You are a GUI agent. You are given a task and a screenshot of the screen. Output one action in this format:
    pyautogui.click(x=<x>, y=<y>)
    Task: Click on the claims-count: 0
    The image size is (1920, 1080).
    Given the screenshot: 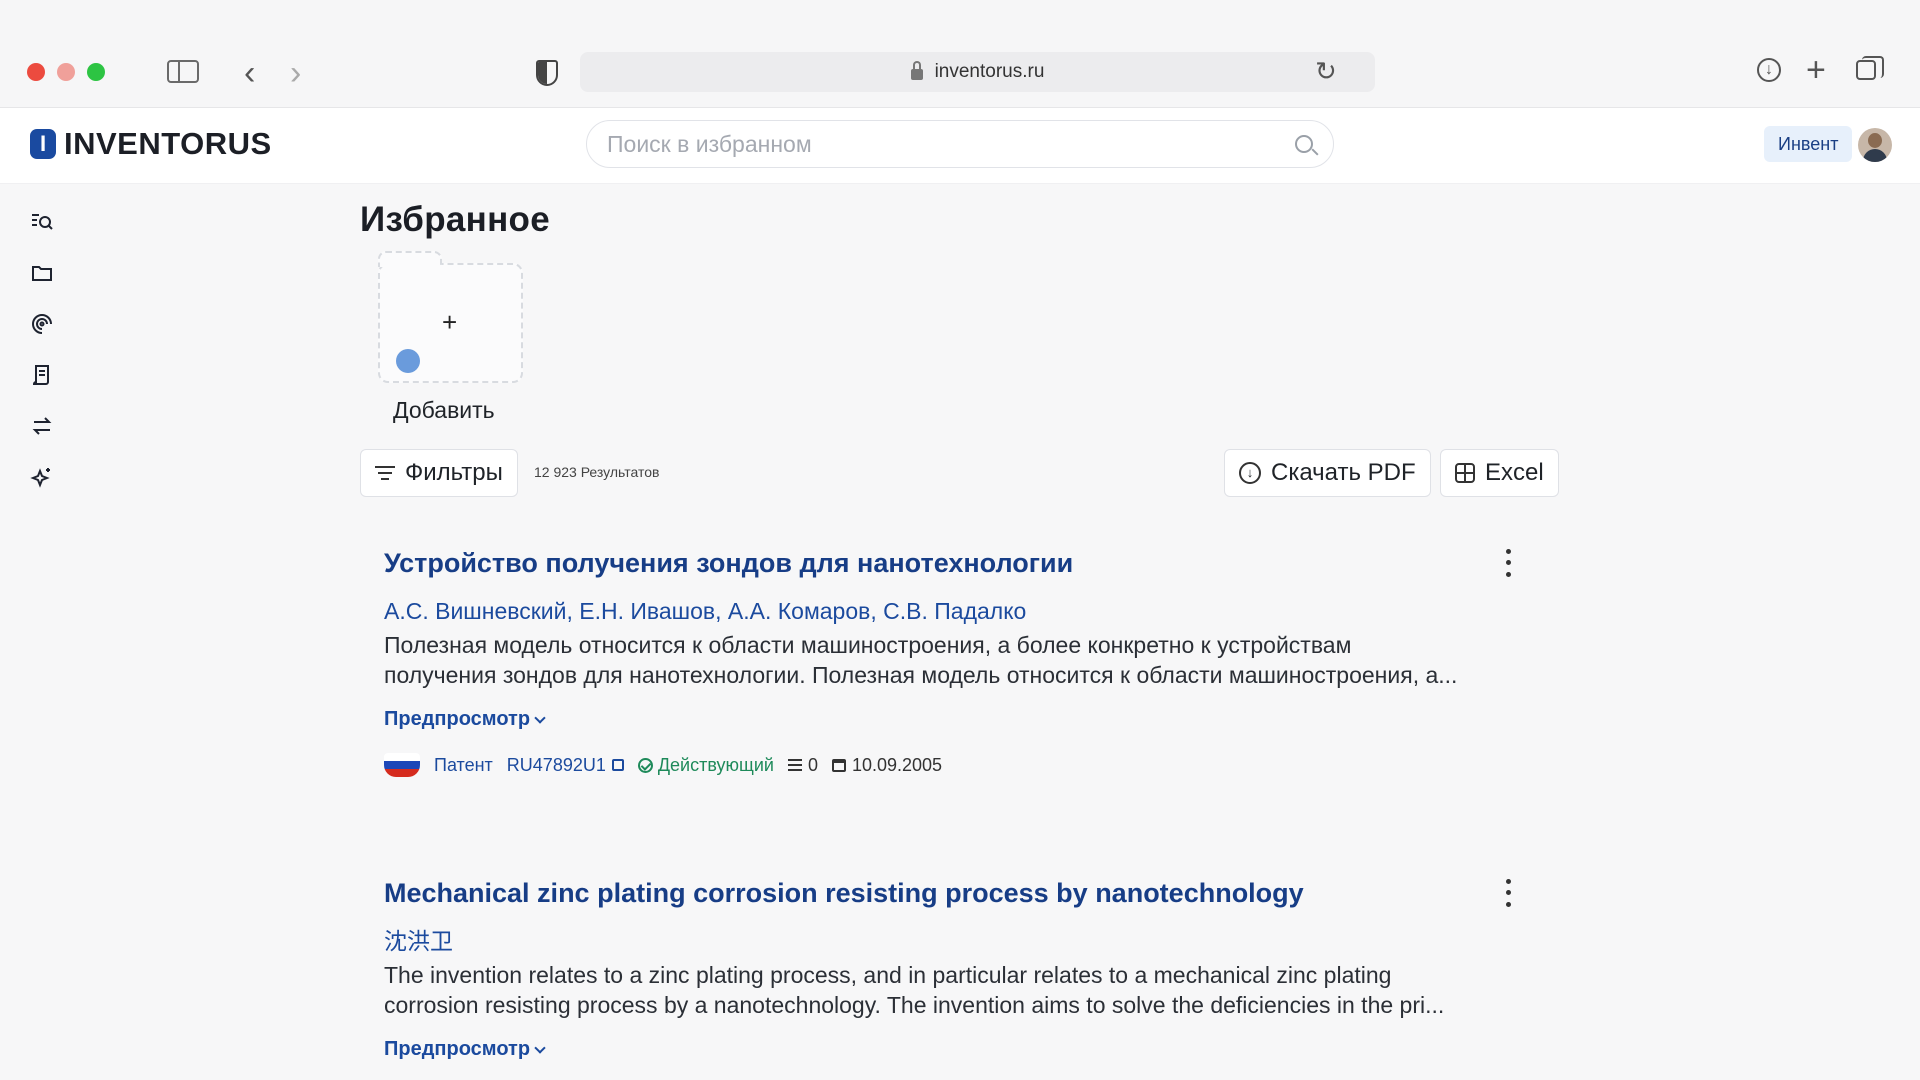 What is the action you would take?
    pyautogui.click(x=802, y=765)
    